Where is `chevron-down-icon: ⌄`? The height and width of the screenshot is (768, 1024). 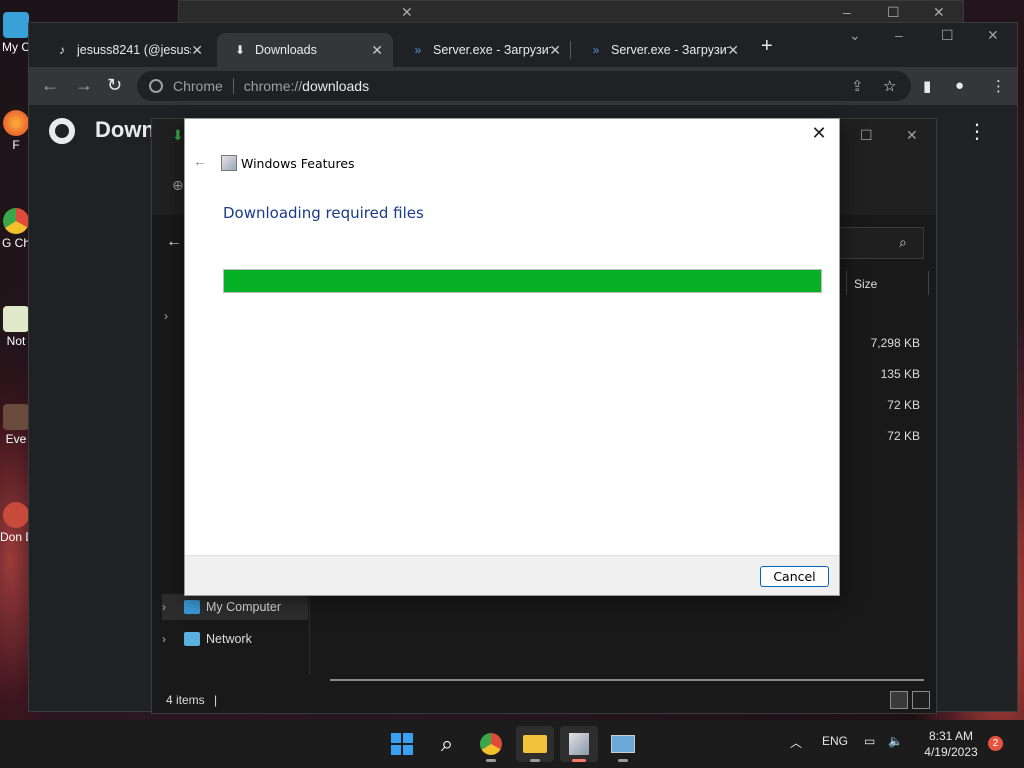 chevron-down-icon: ⌄ is located at coordinates (855, 35).